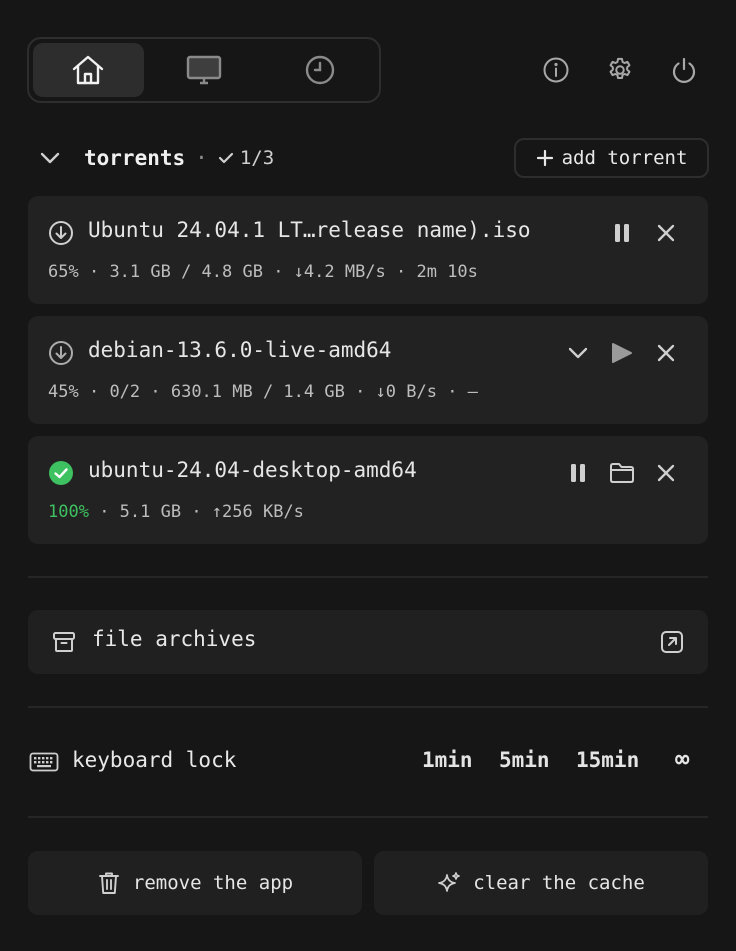 The height and width of the screenshot is (951, 736). What do you see at coordinates (368, 642) in the screenshot?
I see `file-archives-link: file archives` at bounding box center [368, 642].